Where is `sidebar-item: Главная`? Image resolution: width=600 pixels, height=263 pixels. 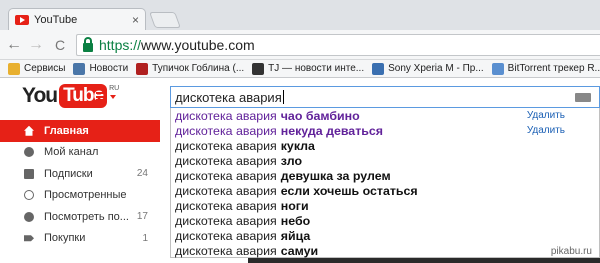
sidebar-item: Главная is located at coordinates (80, 131).